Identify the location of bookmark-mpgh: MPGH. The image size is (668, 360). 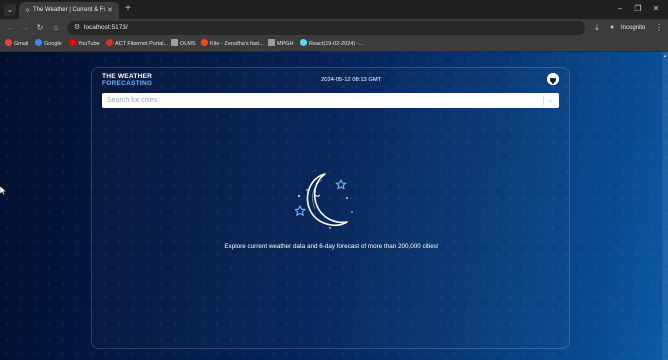
(281, 44).